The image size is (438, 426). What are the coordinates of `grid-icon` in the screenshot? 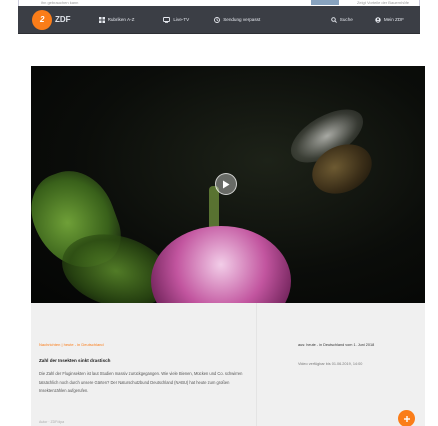 It's located at (101, 19).